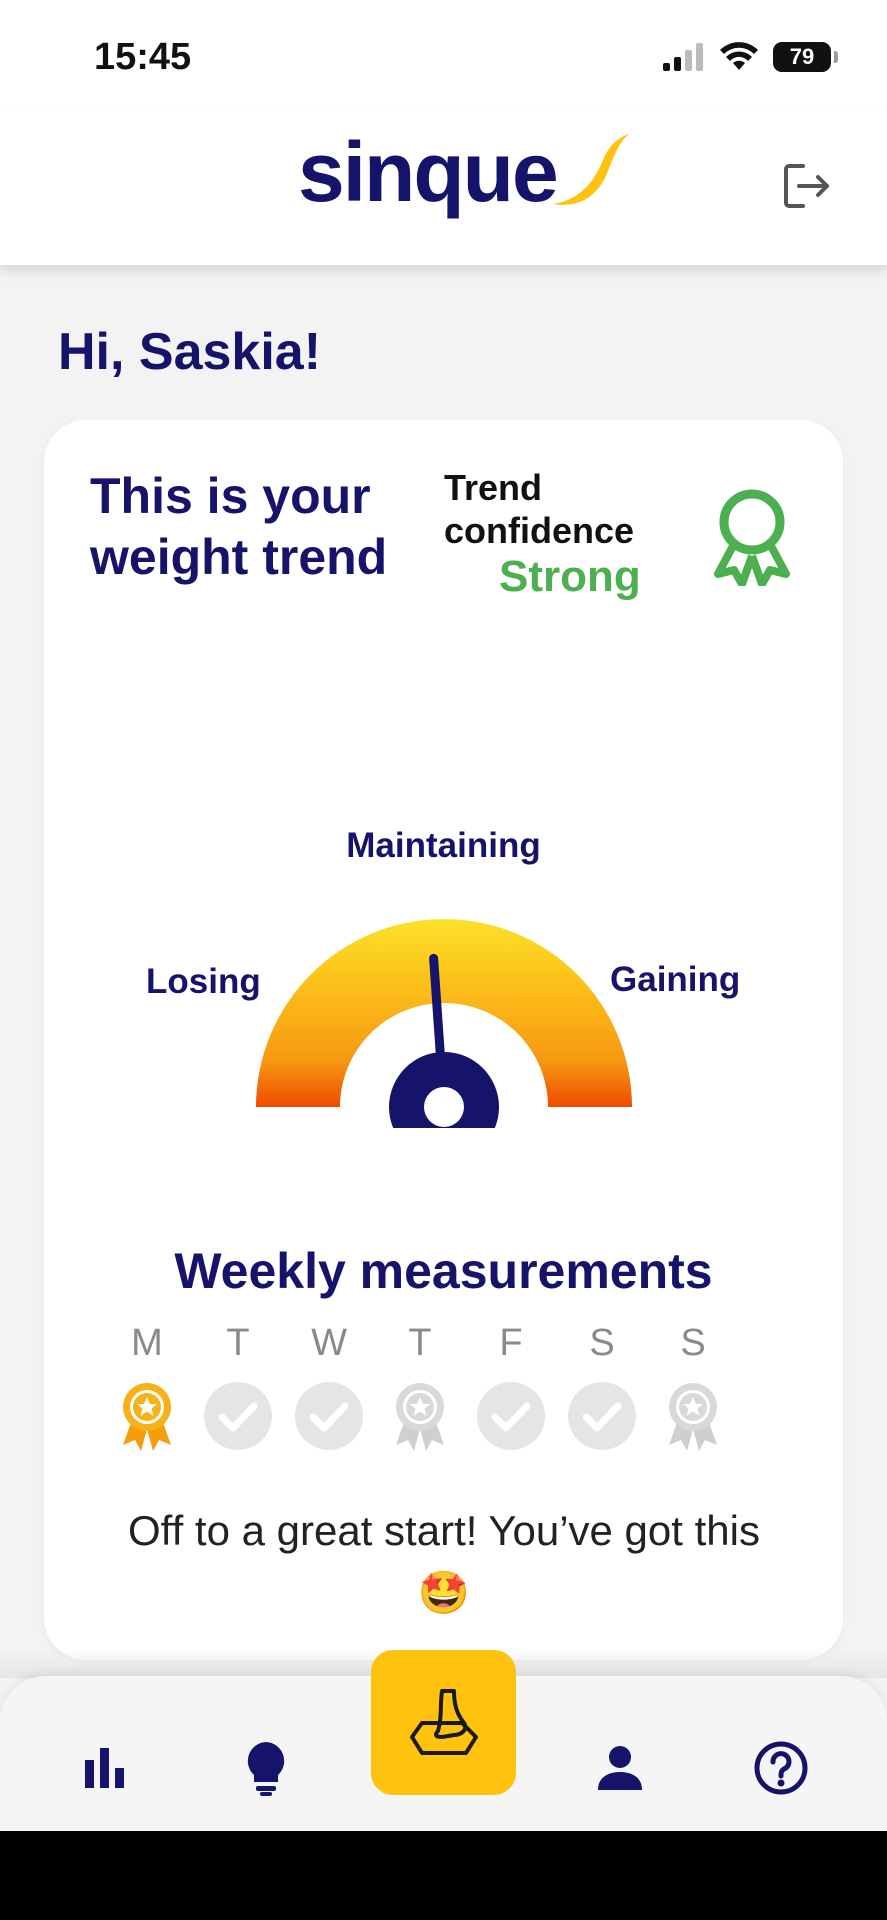 The image size is (887, 1920). I want to click on sinque-logo: sinque, so click(464, 172).